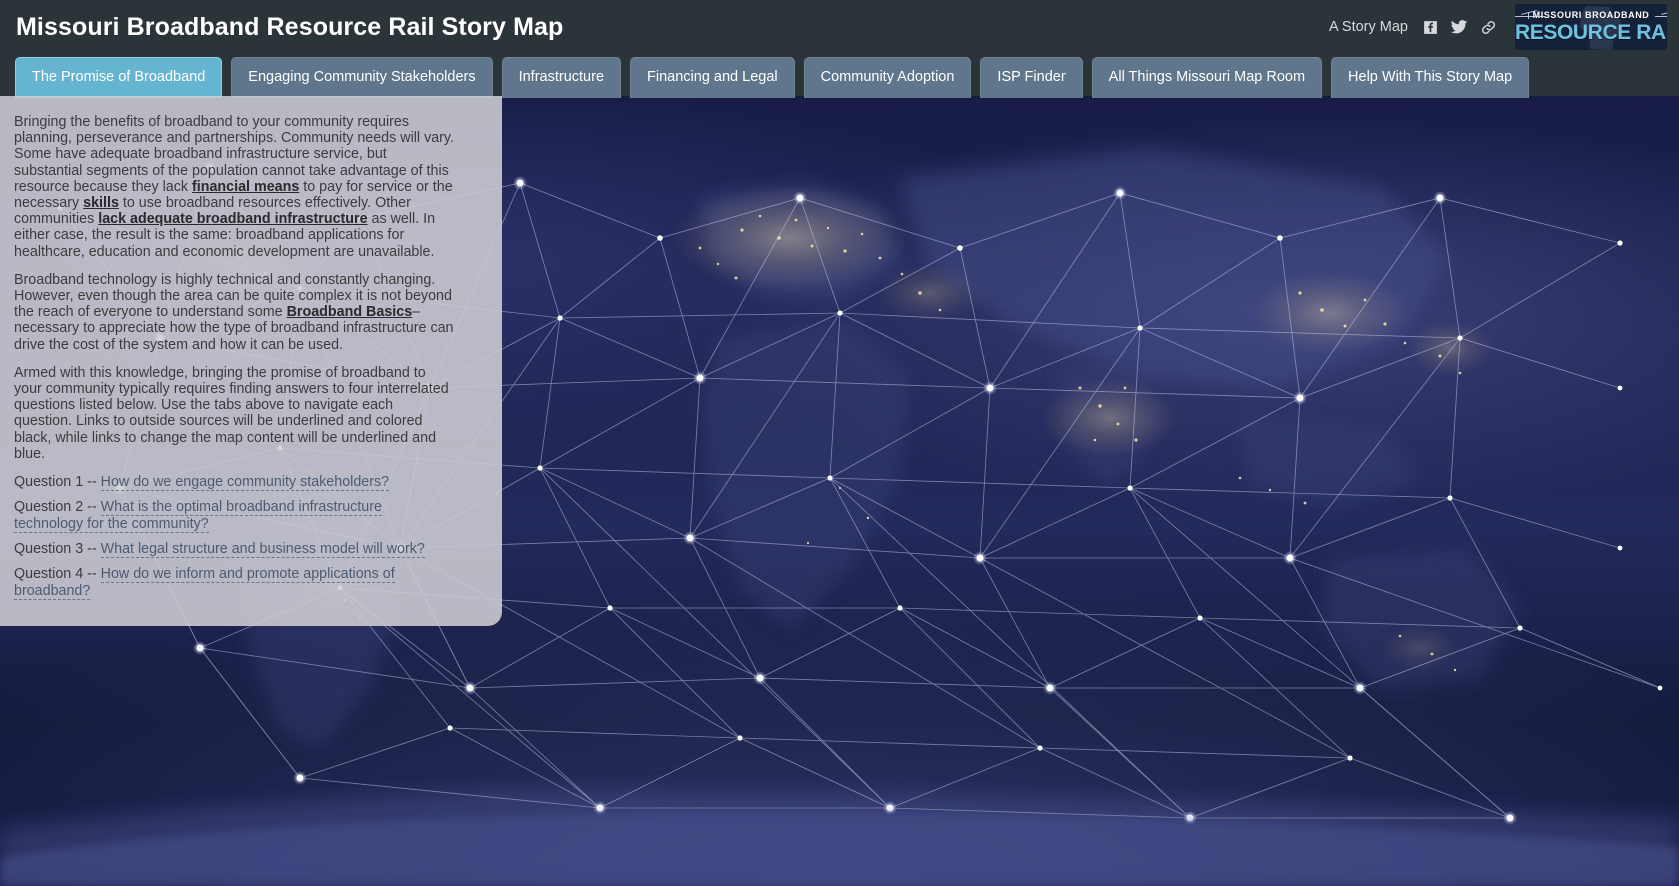 Image resolution: width=1679 pixels, height=886 pixels. I want to click on link-lack-adequate-broadband-infrastructure: lack adequate broadband infrastructure, so click(232, 219).